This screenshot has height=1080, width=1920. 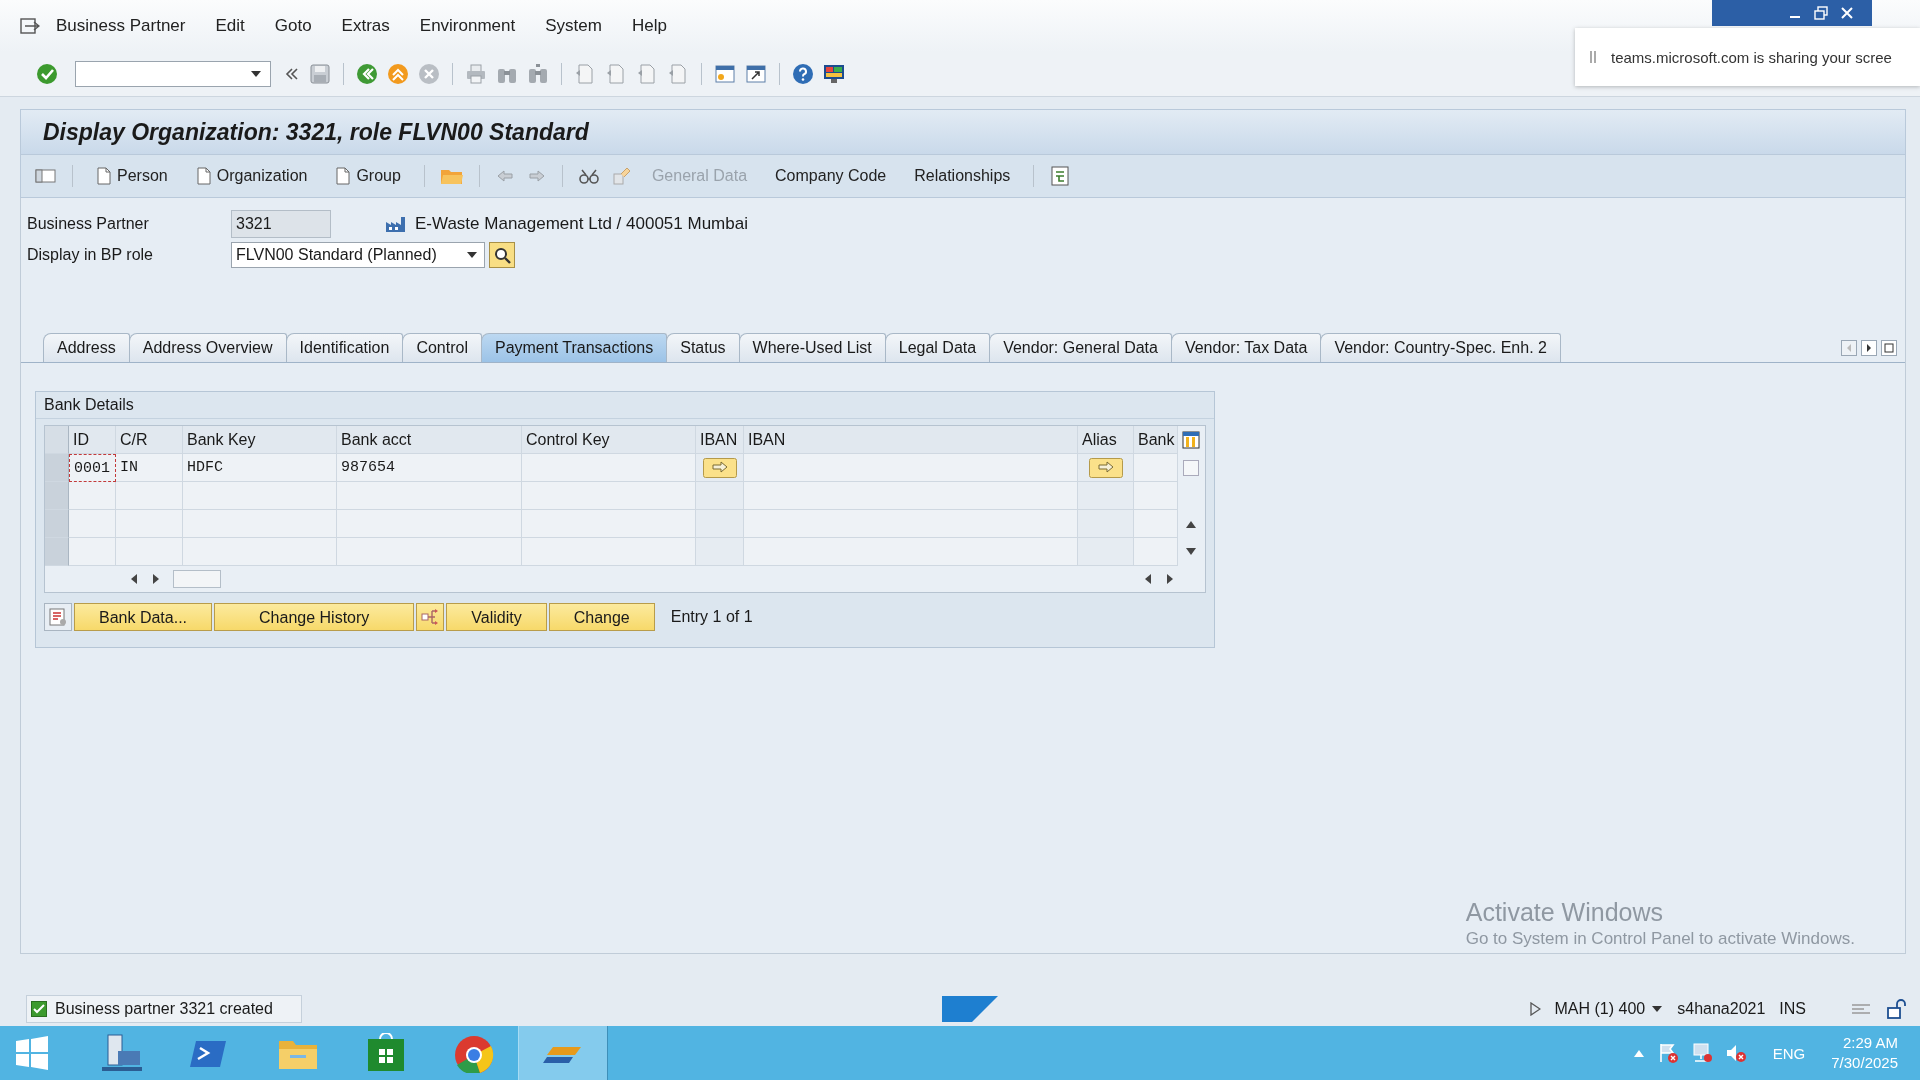 I want to click on columns-icon, so click(x=1191, y=440).